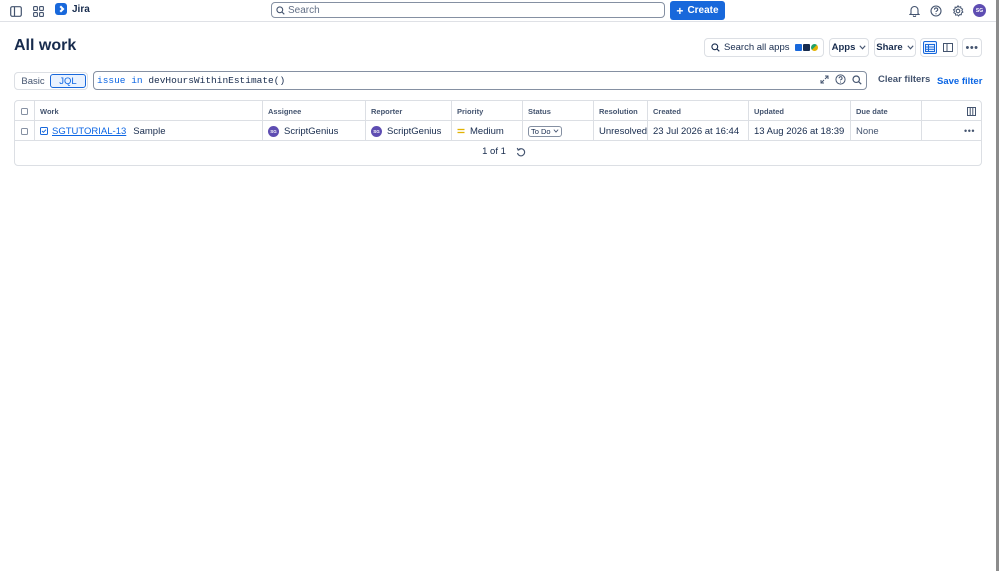 The width and height of the screenshot is (999, 571). I want to click on jql-mode-button: JQL, so click(68, 81).